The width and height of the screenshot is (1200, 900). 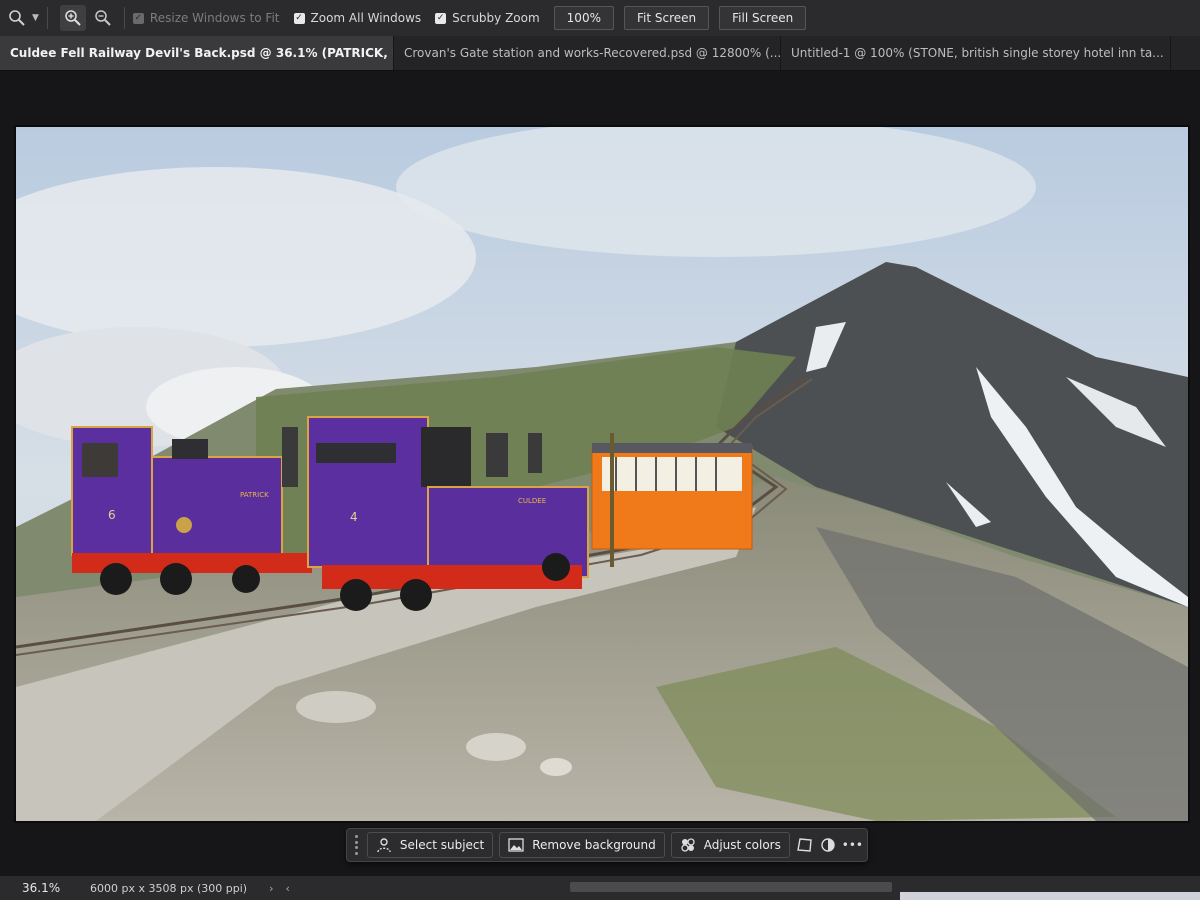 I want to click on tool-preset-picker: ▼, so click(x=19, y=18).